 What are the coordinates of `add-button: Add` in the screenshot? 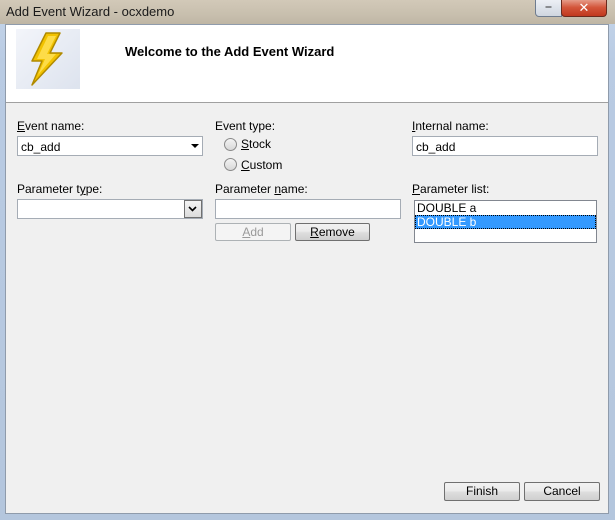 It's located at (253, 232).